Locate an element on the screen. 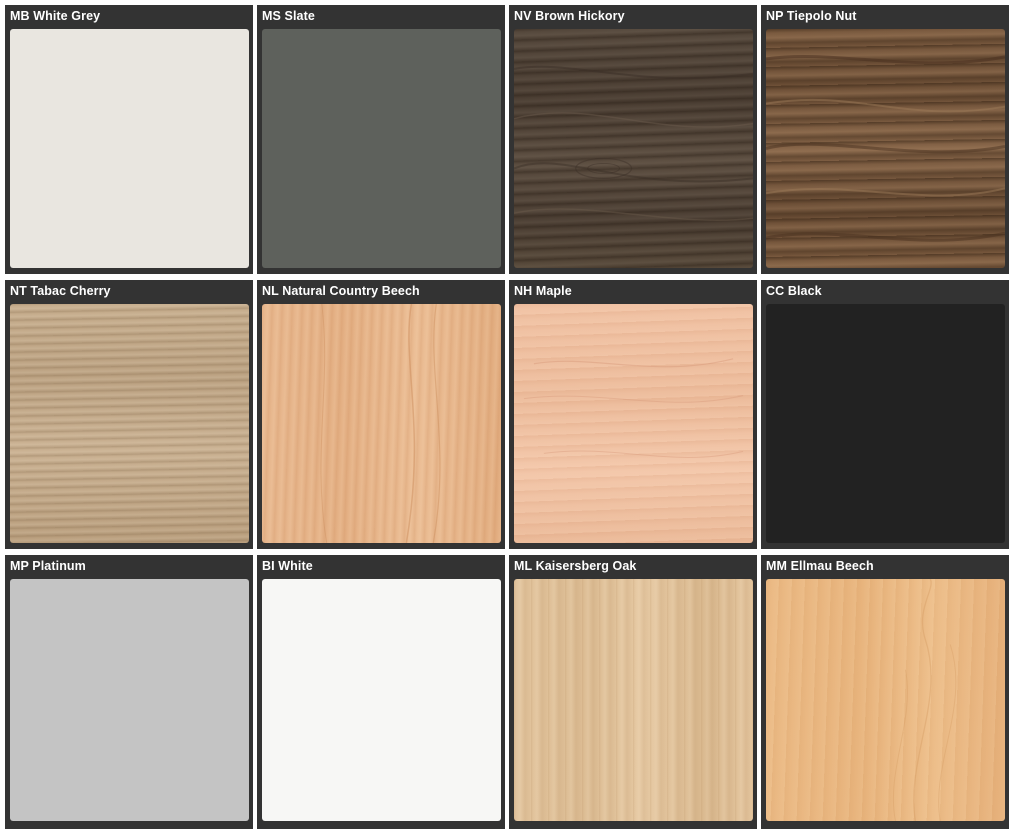  swatch-label: MB White Grey is located at coordinates (55, 16).